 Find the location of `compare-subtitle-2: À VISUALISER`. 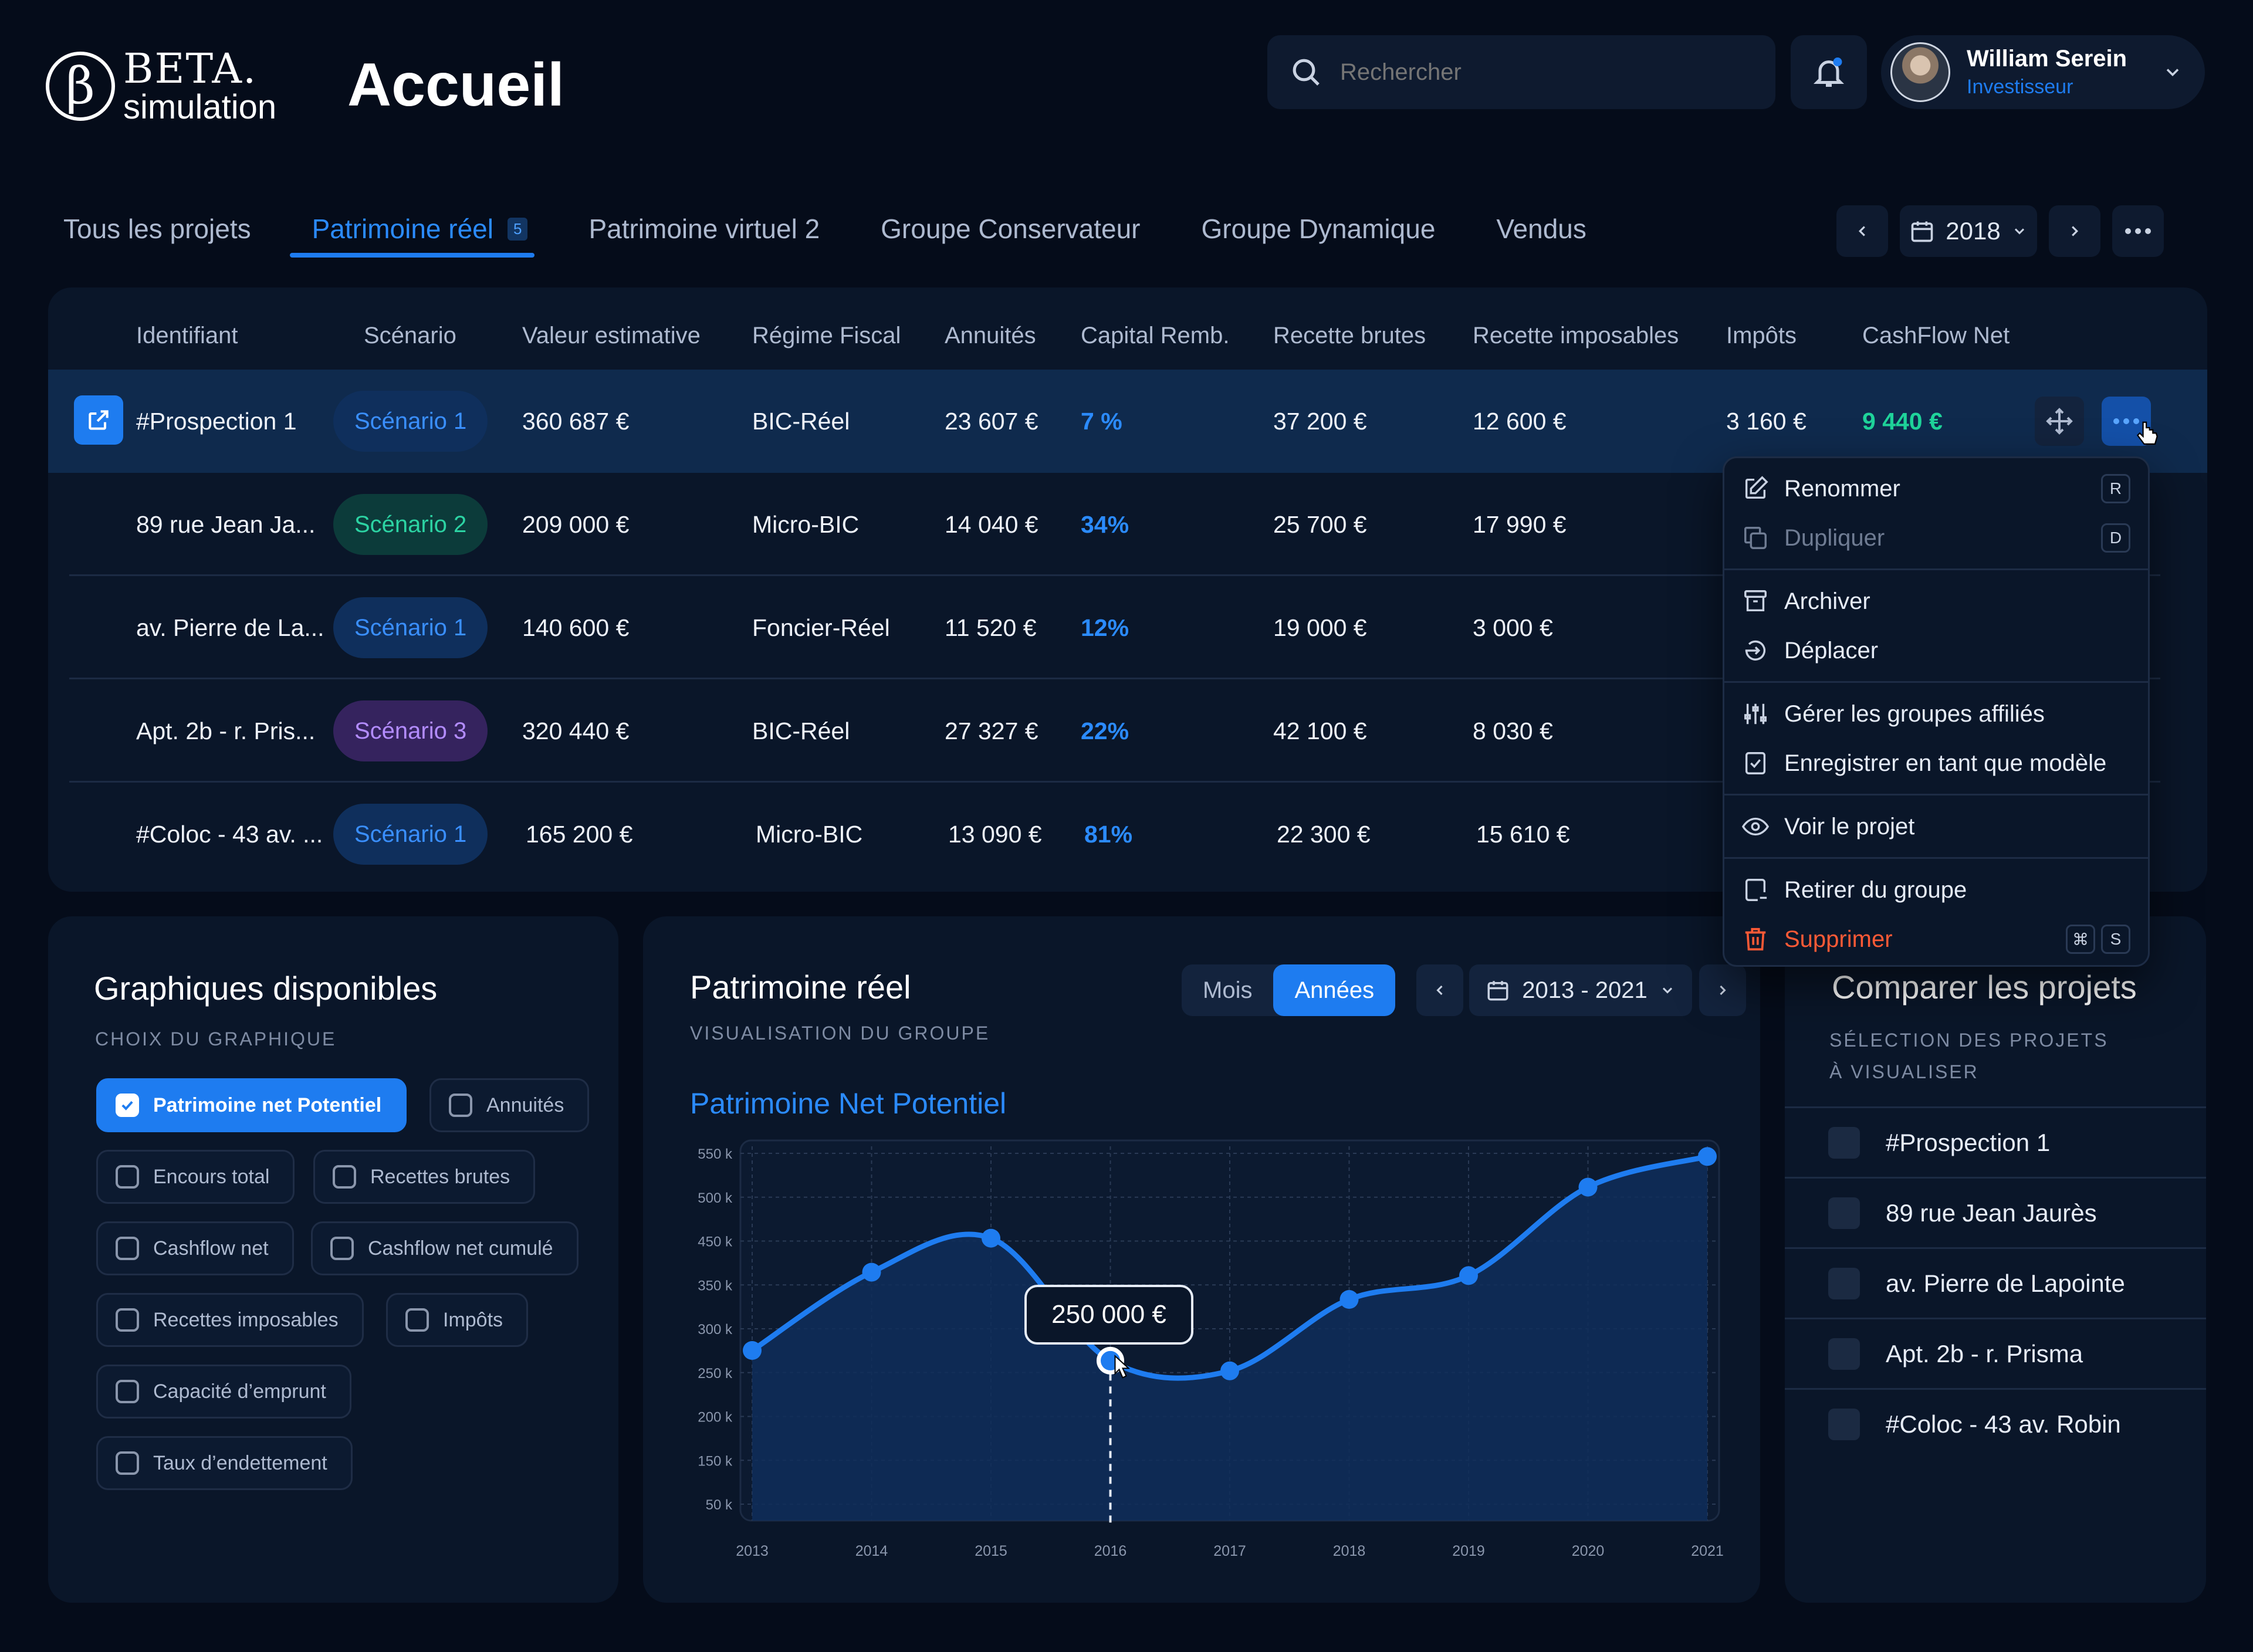

compare-subtitle-2: À VISUALISER is located at coordinates (1904, 1071).